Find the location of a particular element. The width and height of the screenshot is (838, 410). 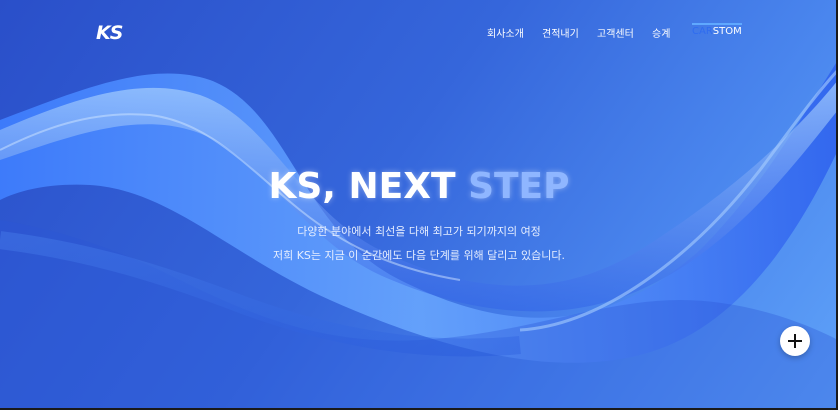

nav-carstom-part-b: STOM is located at coordinates (727, 31).